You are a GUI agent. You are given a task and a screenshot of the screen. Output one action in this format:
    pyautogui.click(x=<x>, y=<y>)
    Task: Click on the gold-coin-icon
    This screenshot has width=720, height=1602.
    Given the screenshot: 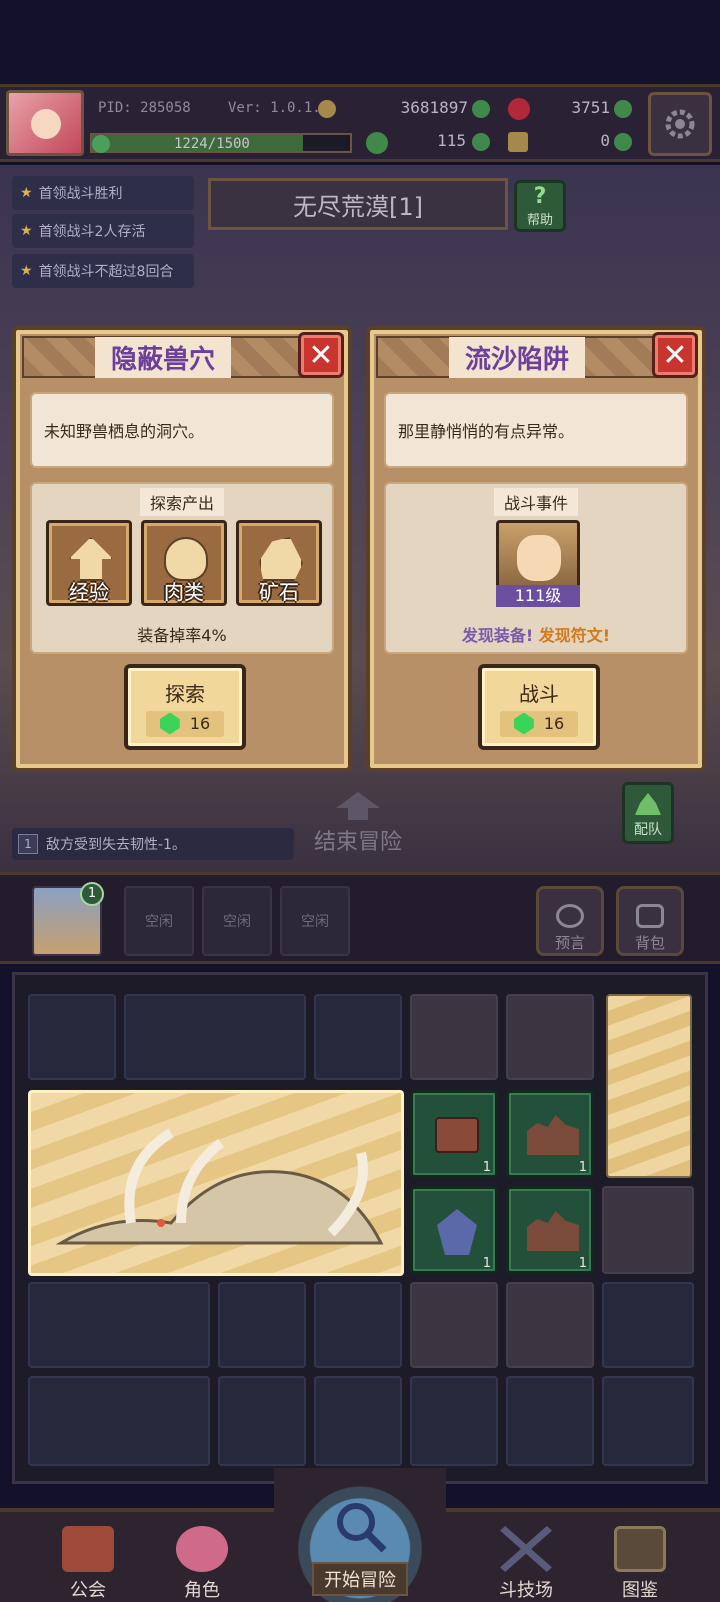 What is the action you would take?
    pyautogui.click(x=327, y=109)
    